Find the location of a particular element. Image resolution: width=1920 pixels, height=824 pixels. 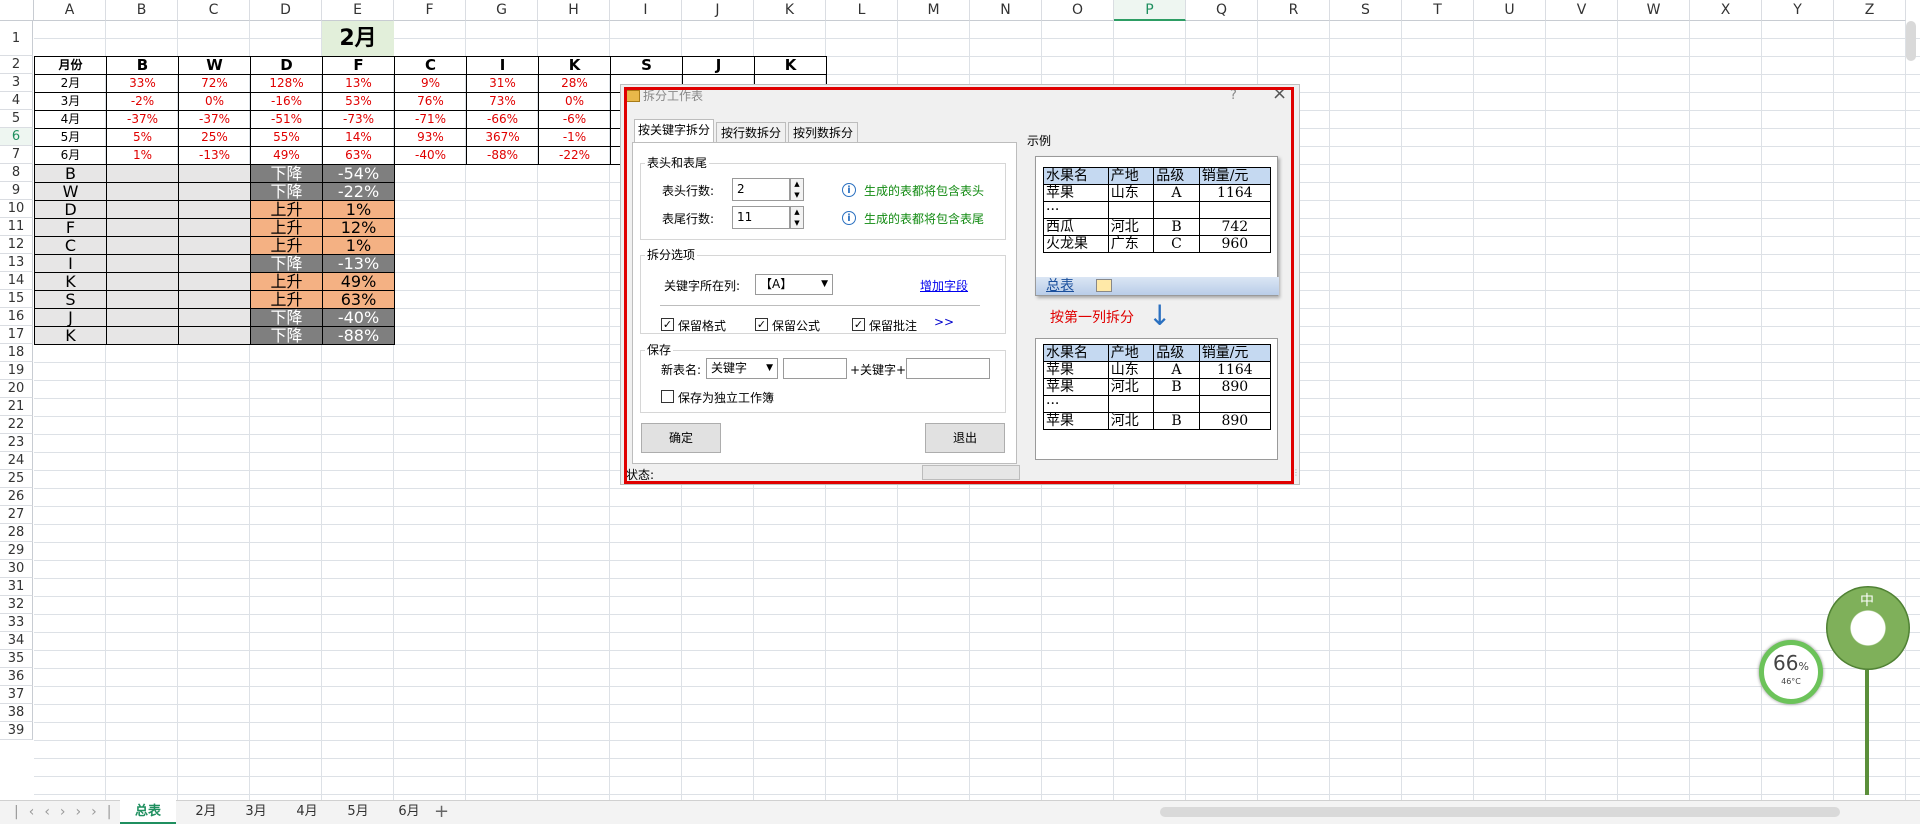

row-header-37: 37 is located at coordinates (16, 695).